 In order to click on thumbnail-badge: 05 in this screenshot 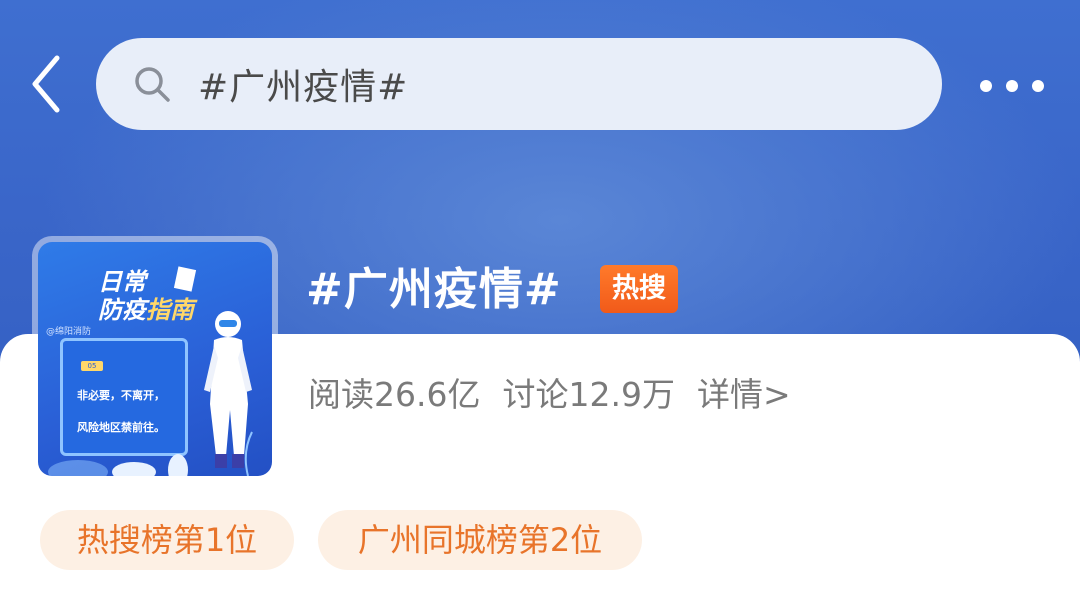, I will do `click(92, 366)`.